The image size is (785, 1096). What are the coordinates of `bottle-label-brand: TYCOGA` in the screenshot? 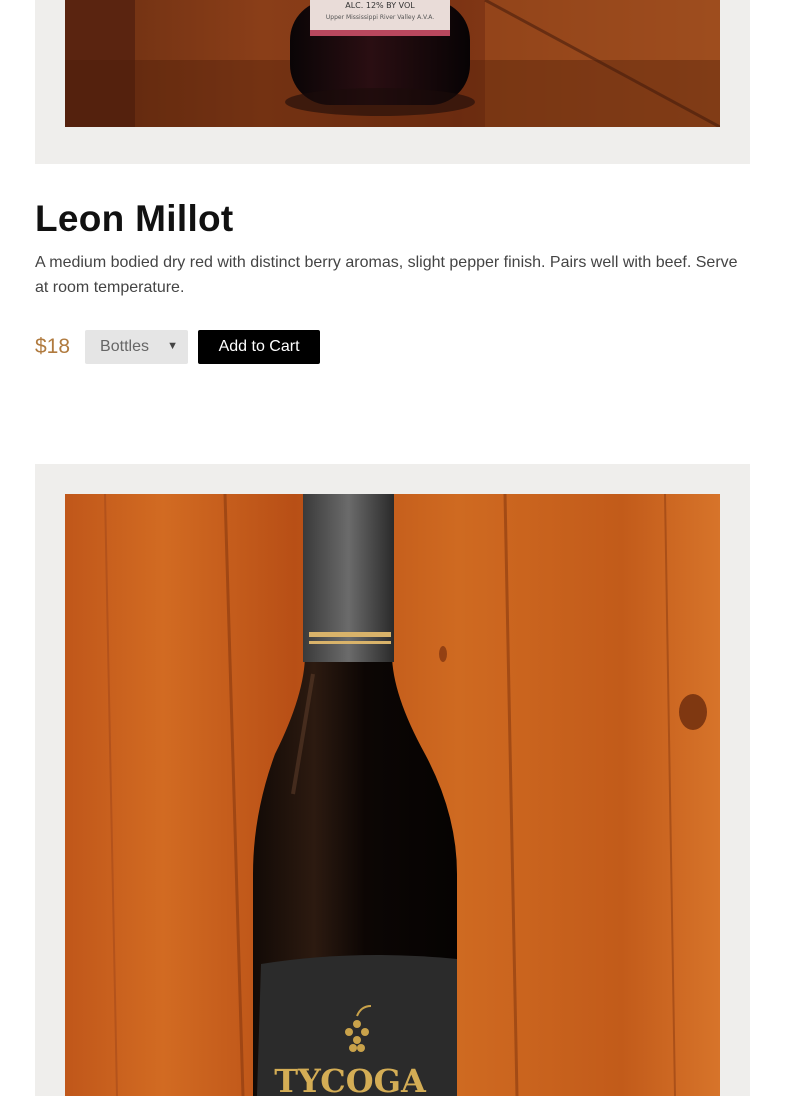 It's located at (350, 1079).